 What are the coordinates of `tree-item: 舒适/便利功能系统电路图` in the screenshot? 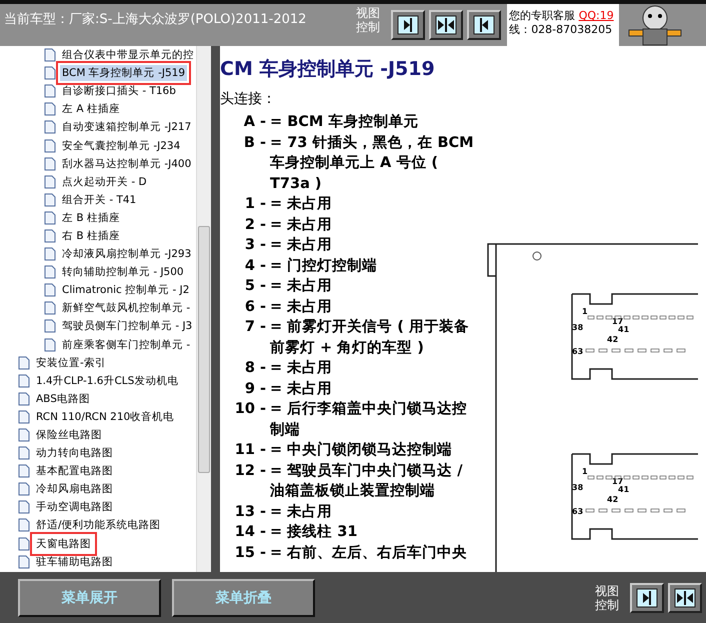 It's located at (98, 525).